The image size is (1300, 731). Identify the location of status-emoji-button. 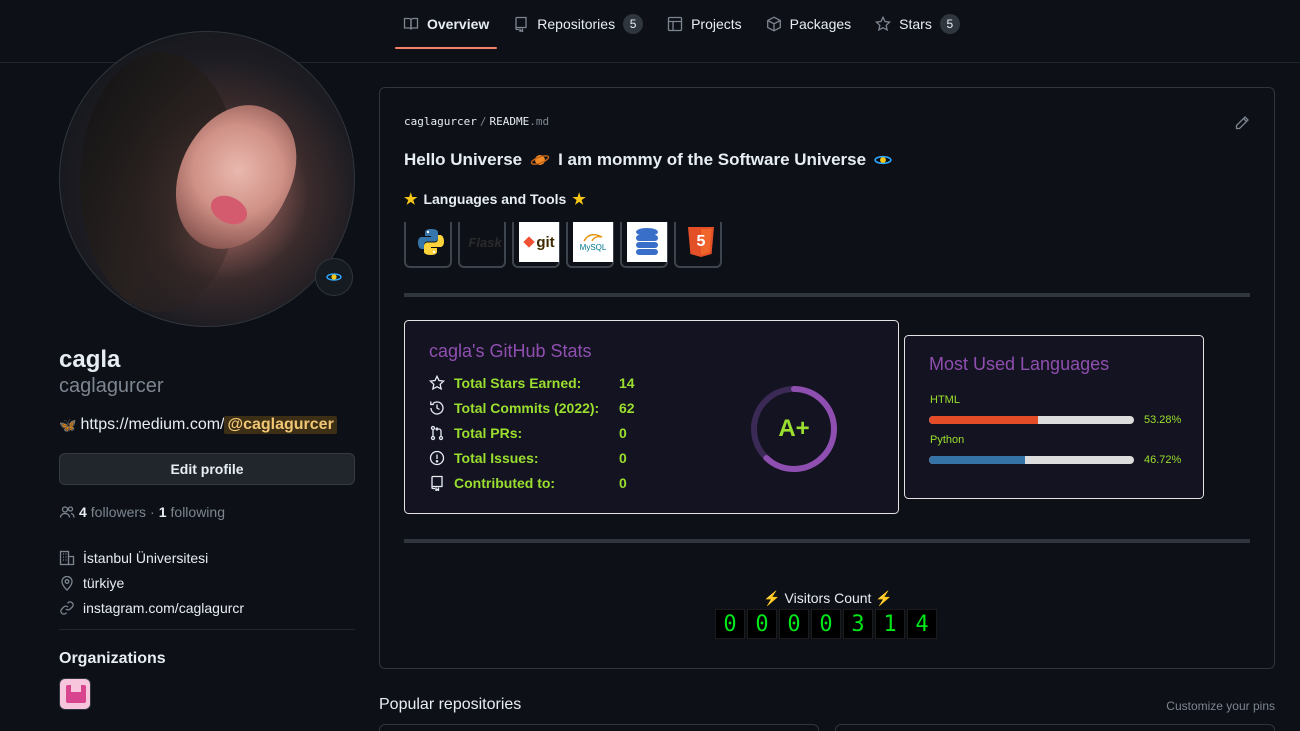
(334, 277).